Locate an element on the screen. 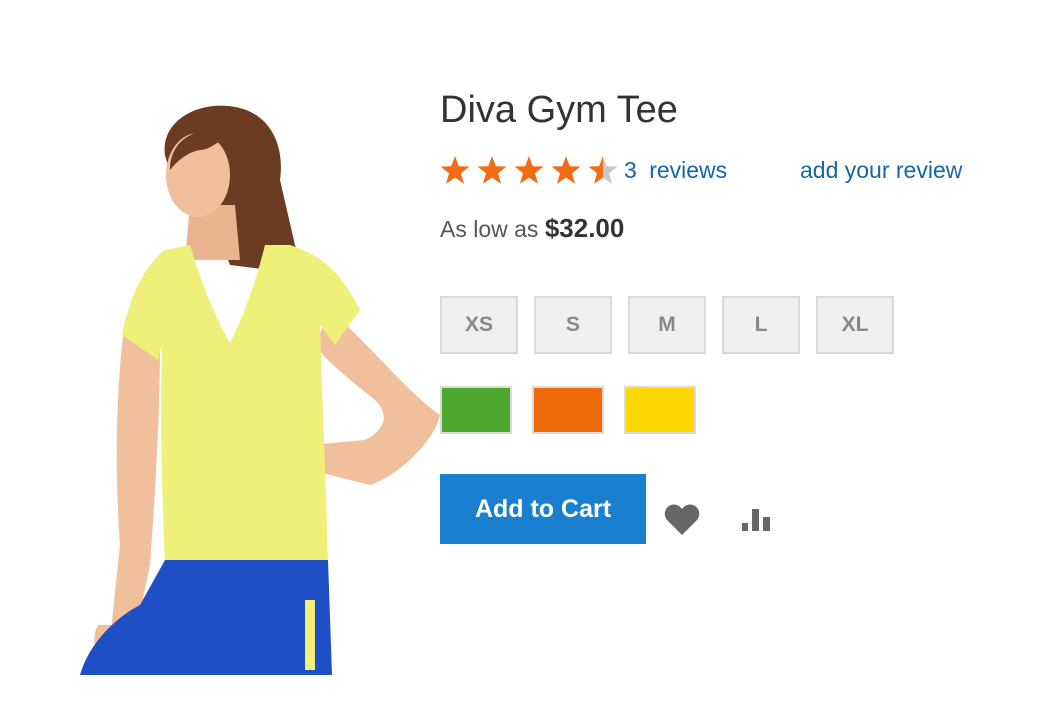  color-option-green is located at coordinates (476, 410).